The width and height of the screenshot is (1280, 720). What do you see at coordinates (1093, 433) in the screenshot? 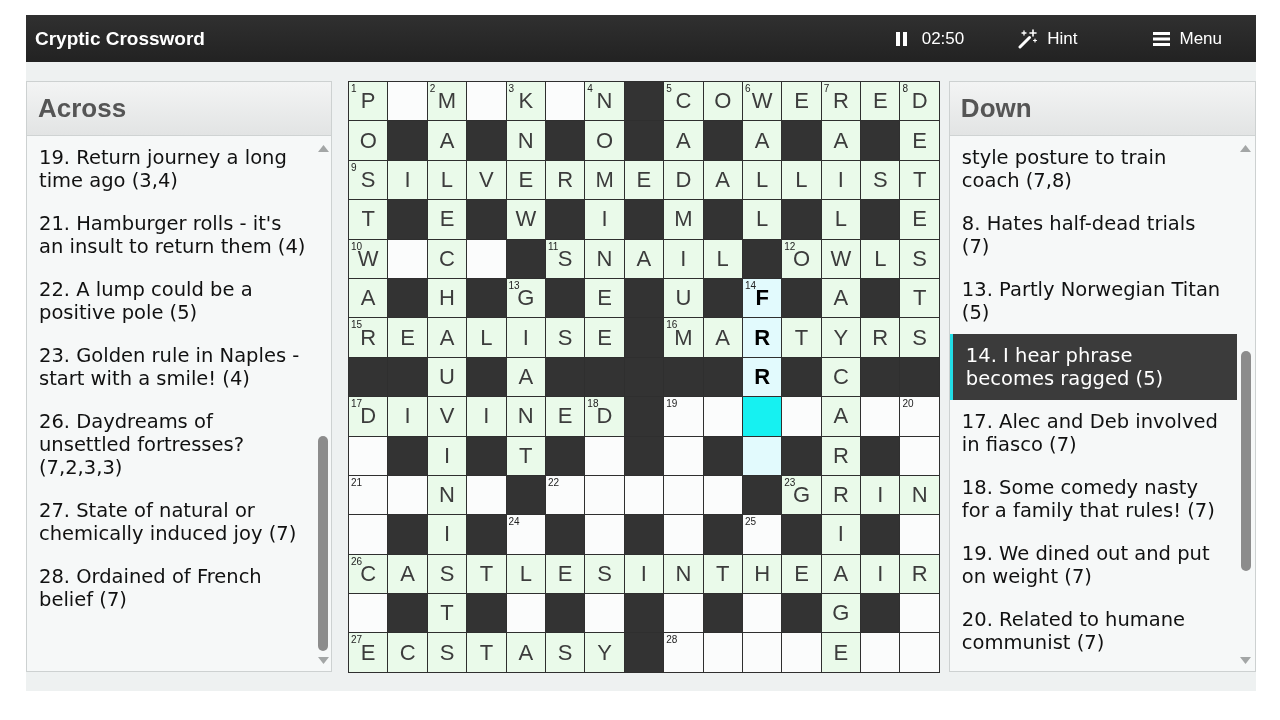
I see `clue-item: 17. Alec and Deb involved in fiasco (7)` at bounding box center [1093, 433].